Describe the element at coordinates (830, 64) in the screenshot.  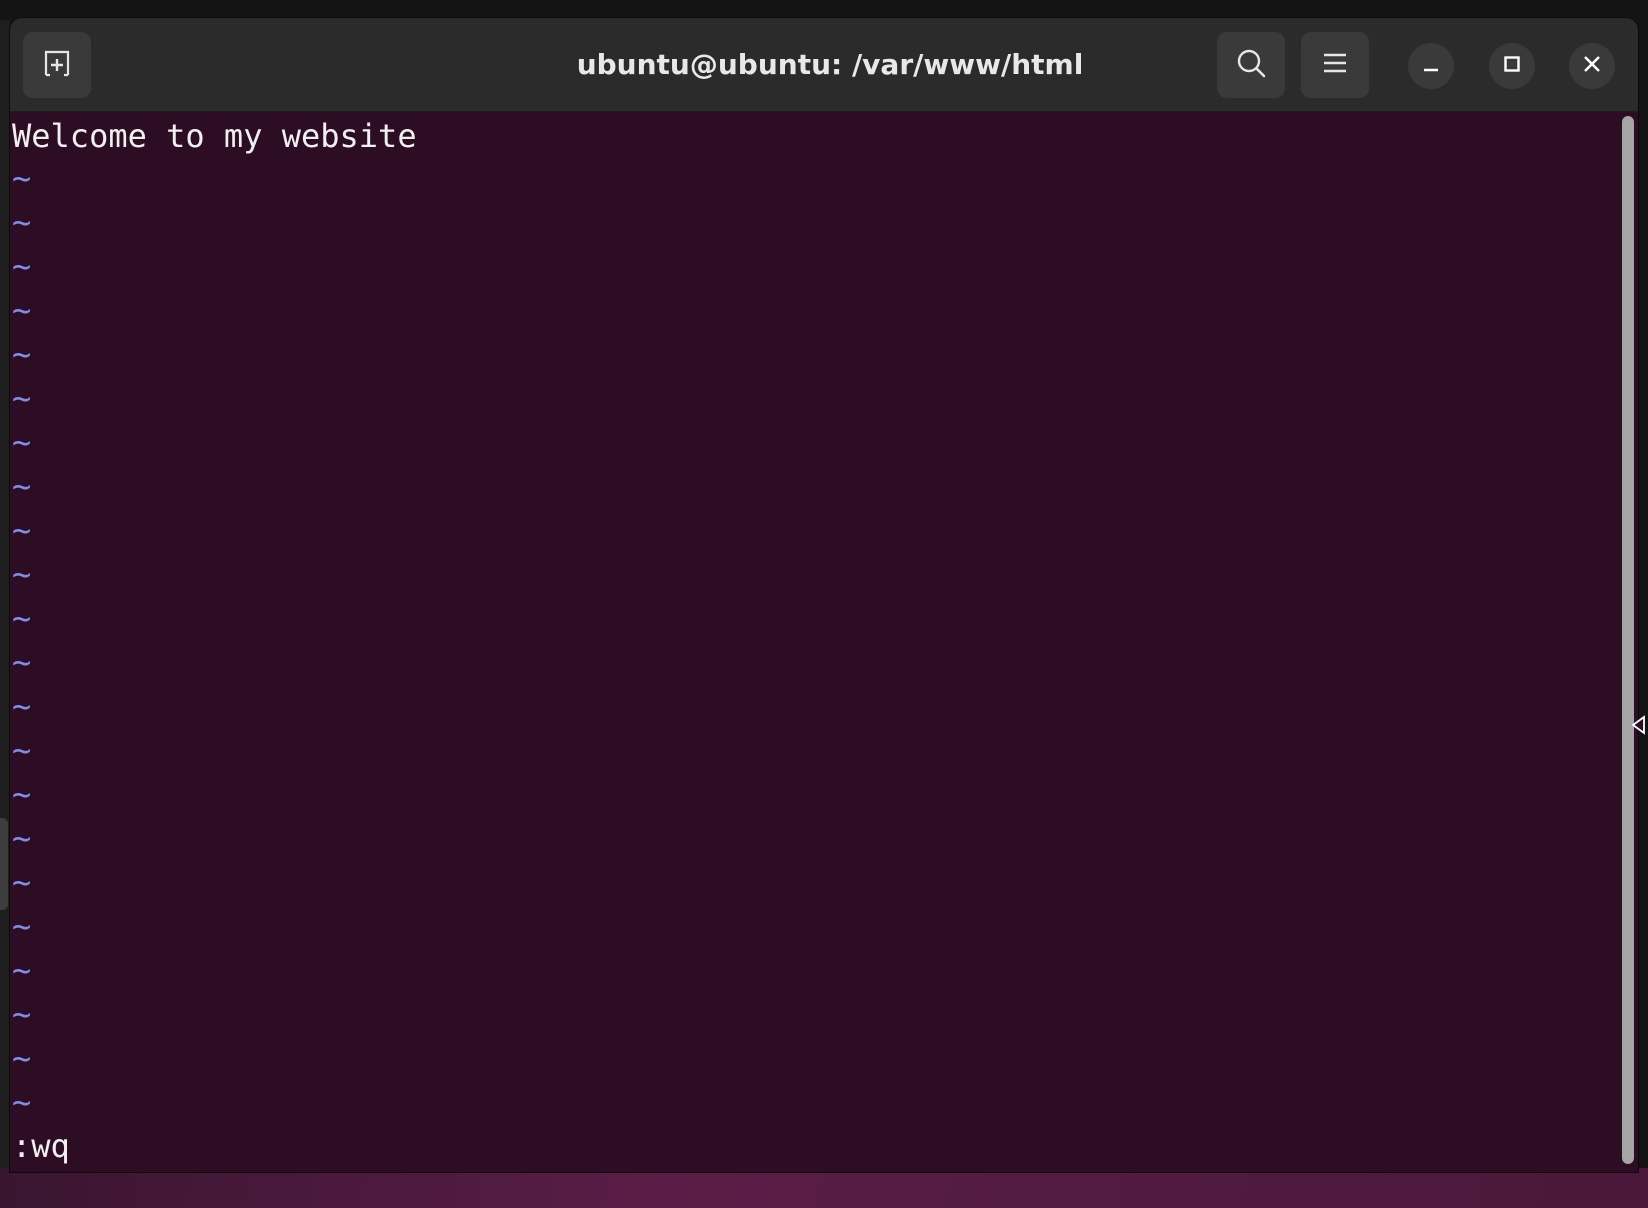
I see `window-title: ubuntu@ubuntu: /var/www/html` at that location.